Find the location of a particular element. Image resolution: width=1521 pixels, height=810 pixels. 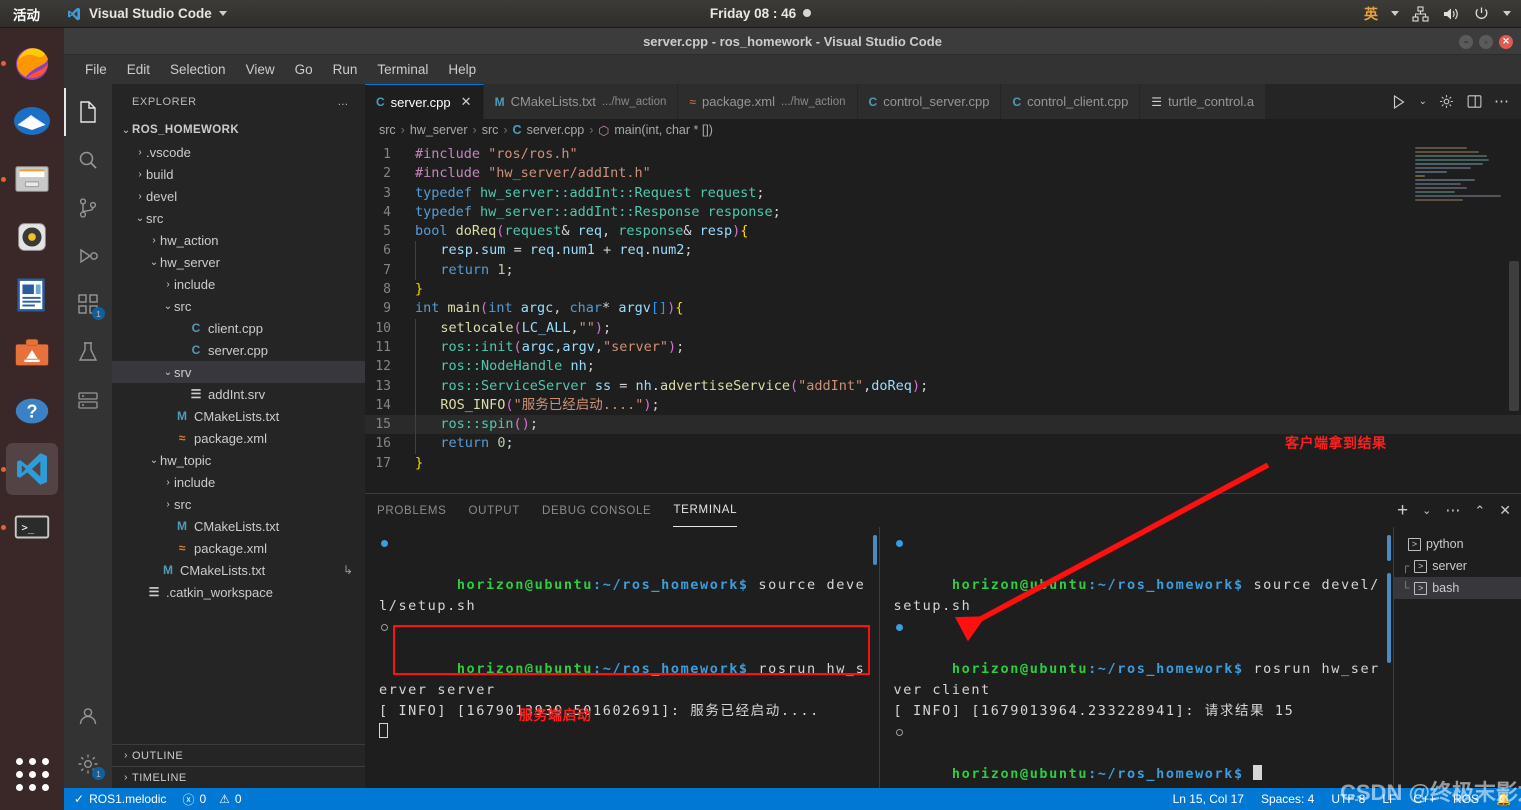

dock-item-files is located at coordinates (29, 179).